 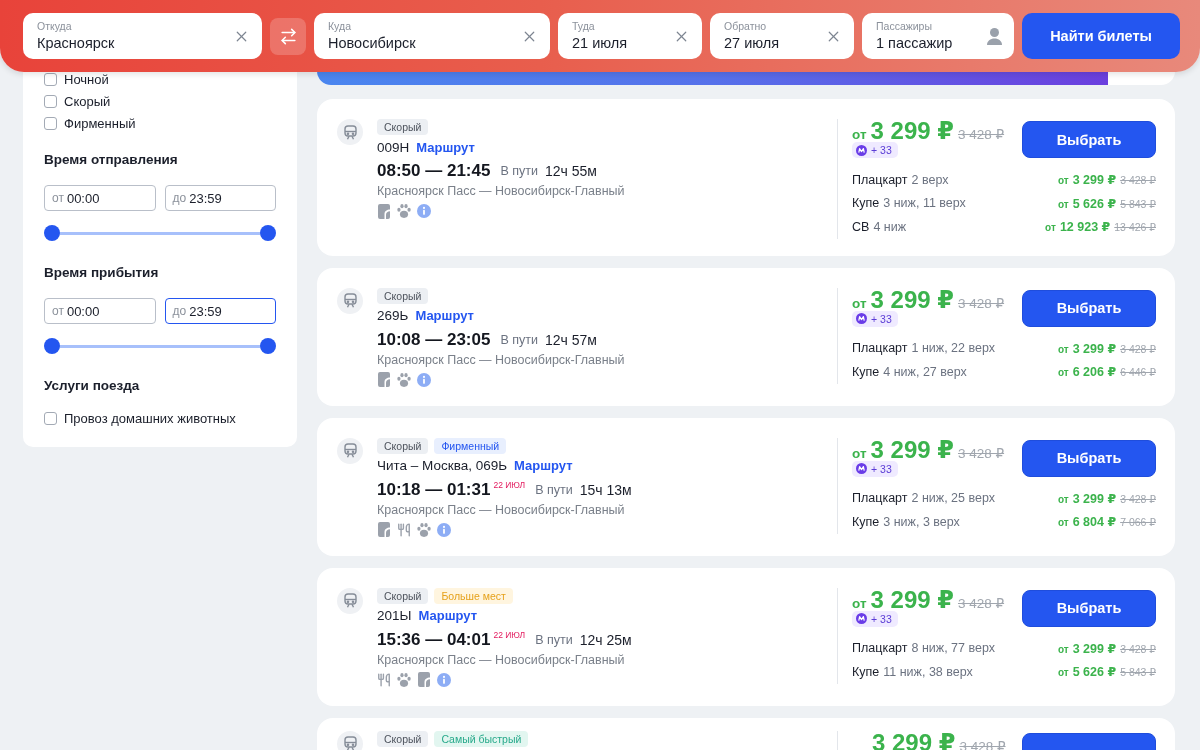 I want to click on swap-button, so click(x=288, y=36).